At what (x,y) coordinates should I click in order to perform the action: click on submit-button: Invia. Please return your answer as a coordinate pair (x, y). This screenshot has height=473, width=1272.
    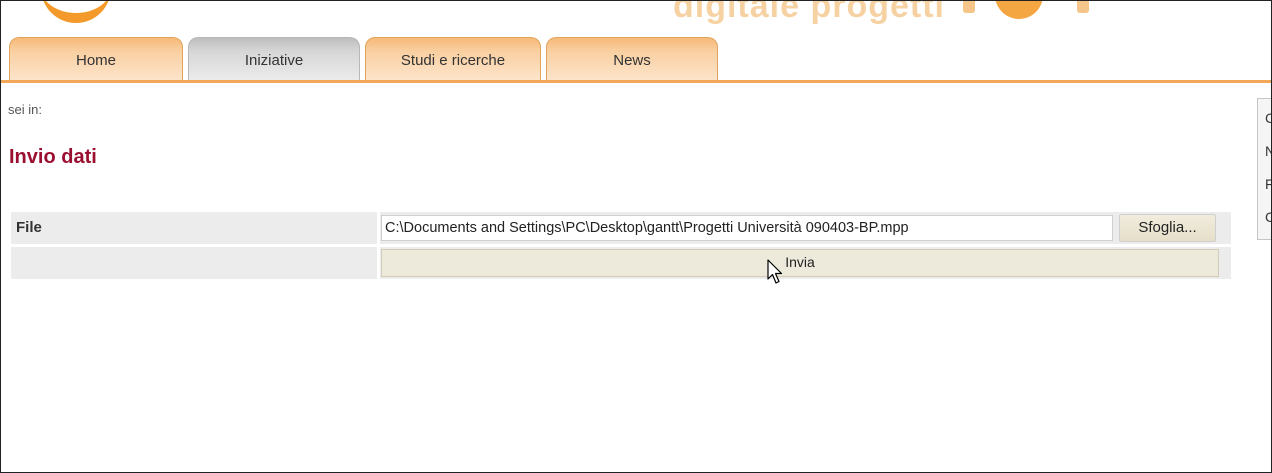
    Looking at the image, I should click on (800, 263).